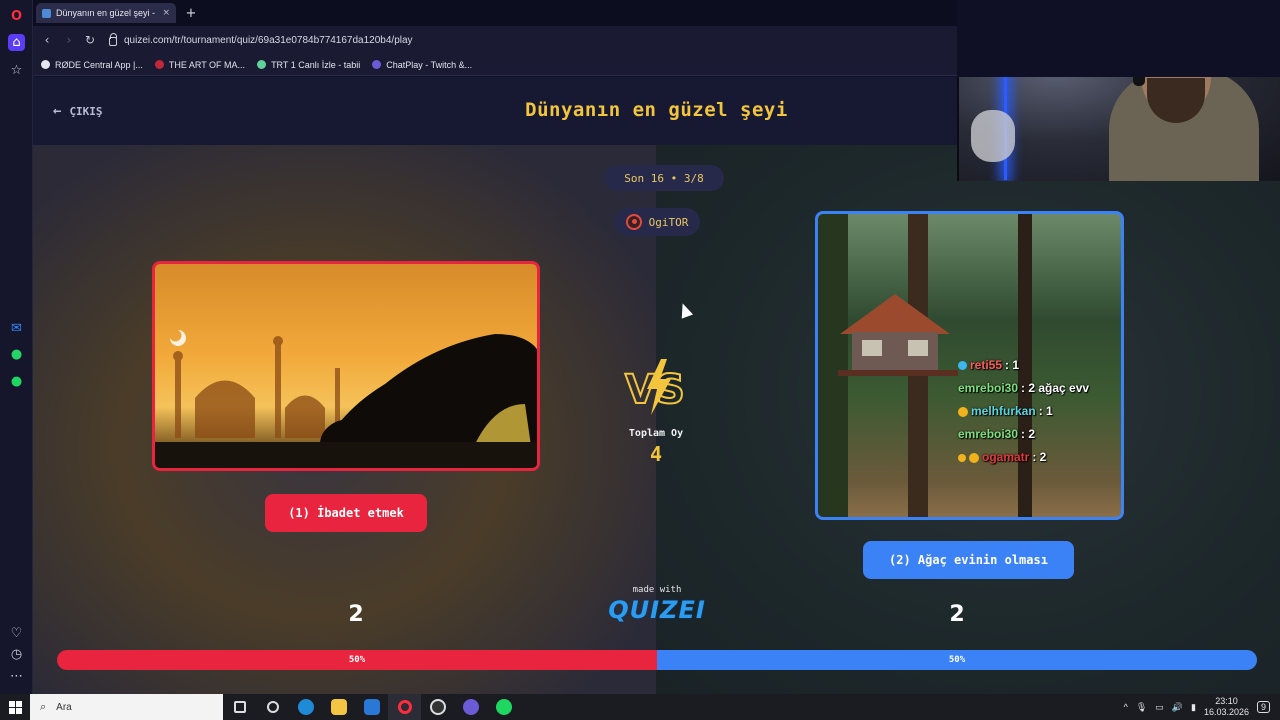 The image size is (1280, 720). What do you see at coordinates (657, 590) in the screenshot?
I see `made-with-label: made with` at bounding box center [657, 590].